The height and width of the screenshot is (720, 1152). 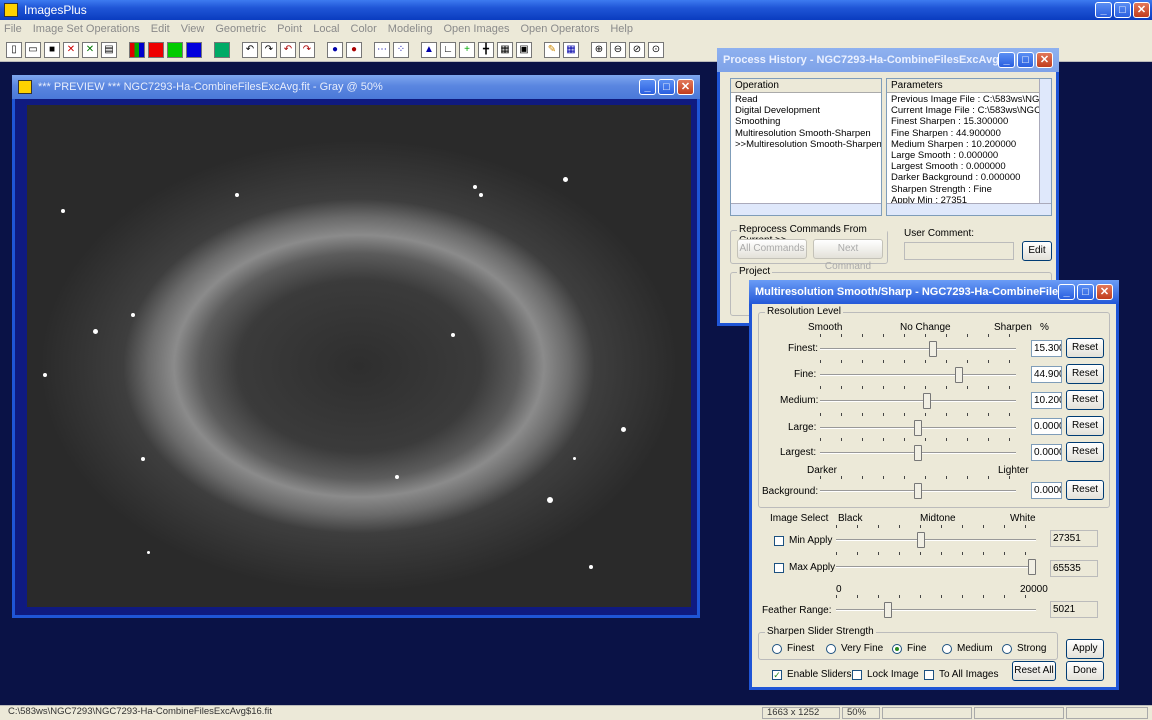 What do you see at coordinates (1046, 348) in the screenshot?
I see `finest-value: 15.3000` at bounding box center [1046, 348].